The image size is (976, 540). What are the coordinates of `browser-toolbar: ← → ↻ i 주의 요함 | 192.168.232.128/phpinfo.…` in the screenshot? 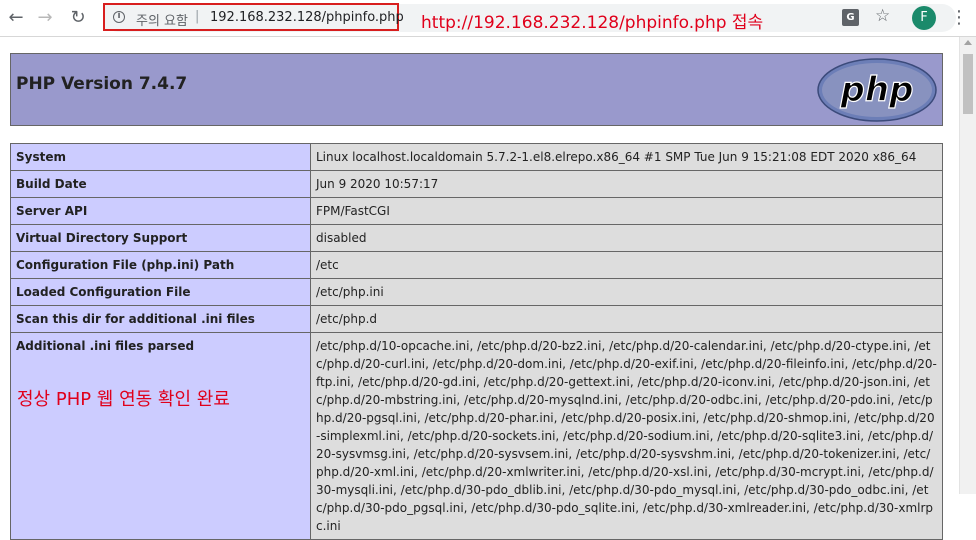 It's located at (488, 18).